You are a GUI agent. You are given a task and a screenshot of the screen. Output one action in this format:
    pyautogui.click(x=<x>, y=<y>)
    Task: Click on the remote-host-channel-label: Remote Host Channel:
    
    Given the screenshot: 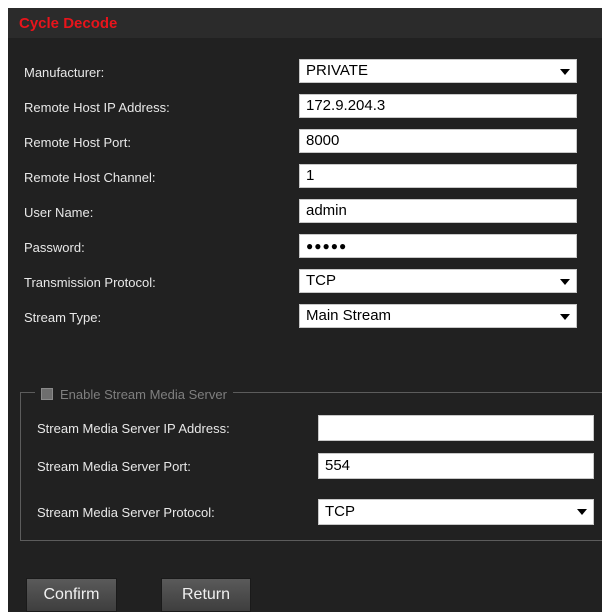 What is the action you would take?
    pyautogui.click(x=90, y=177)
    